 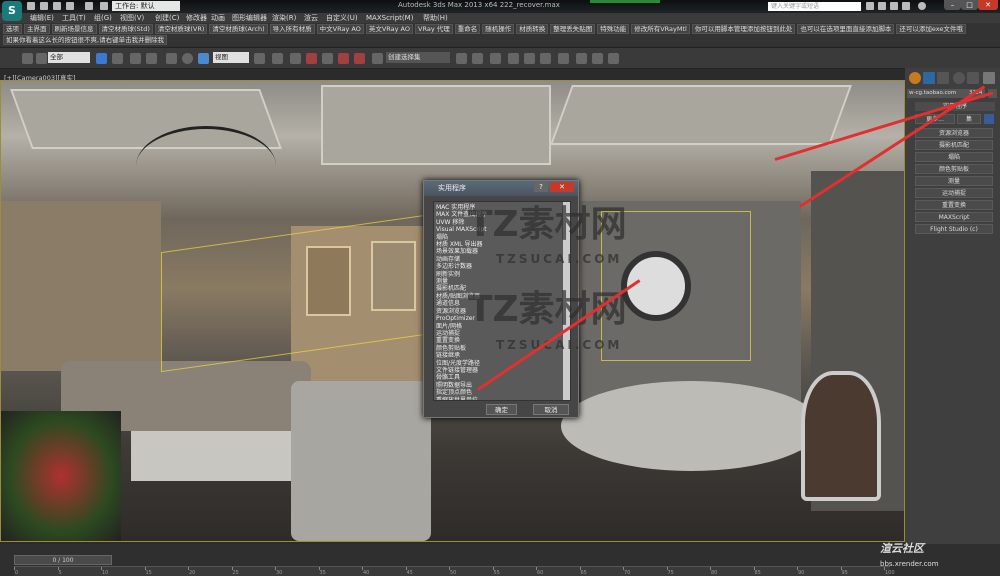 I want to click on new-file-icon, so click(x=31, y=6).